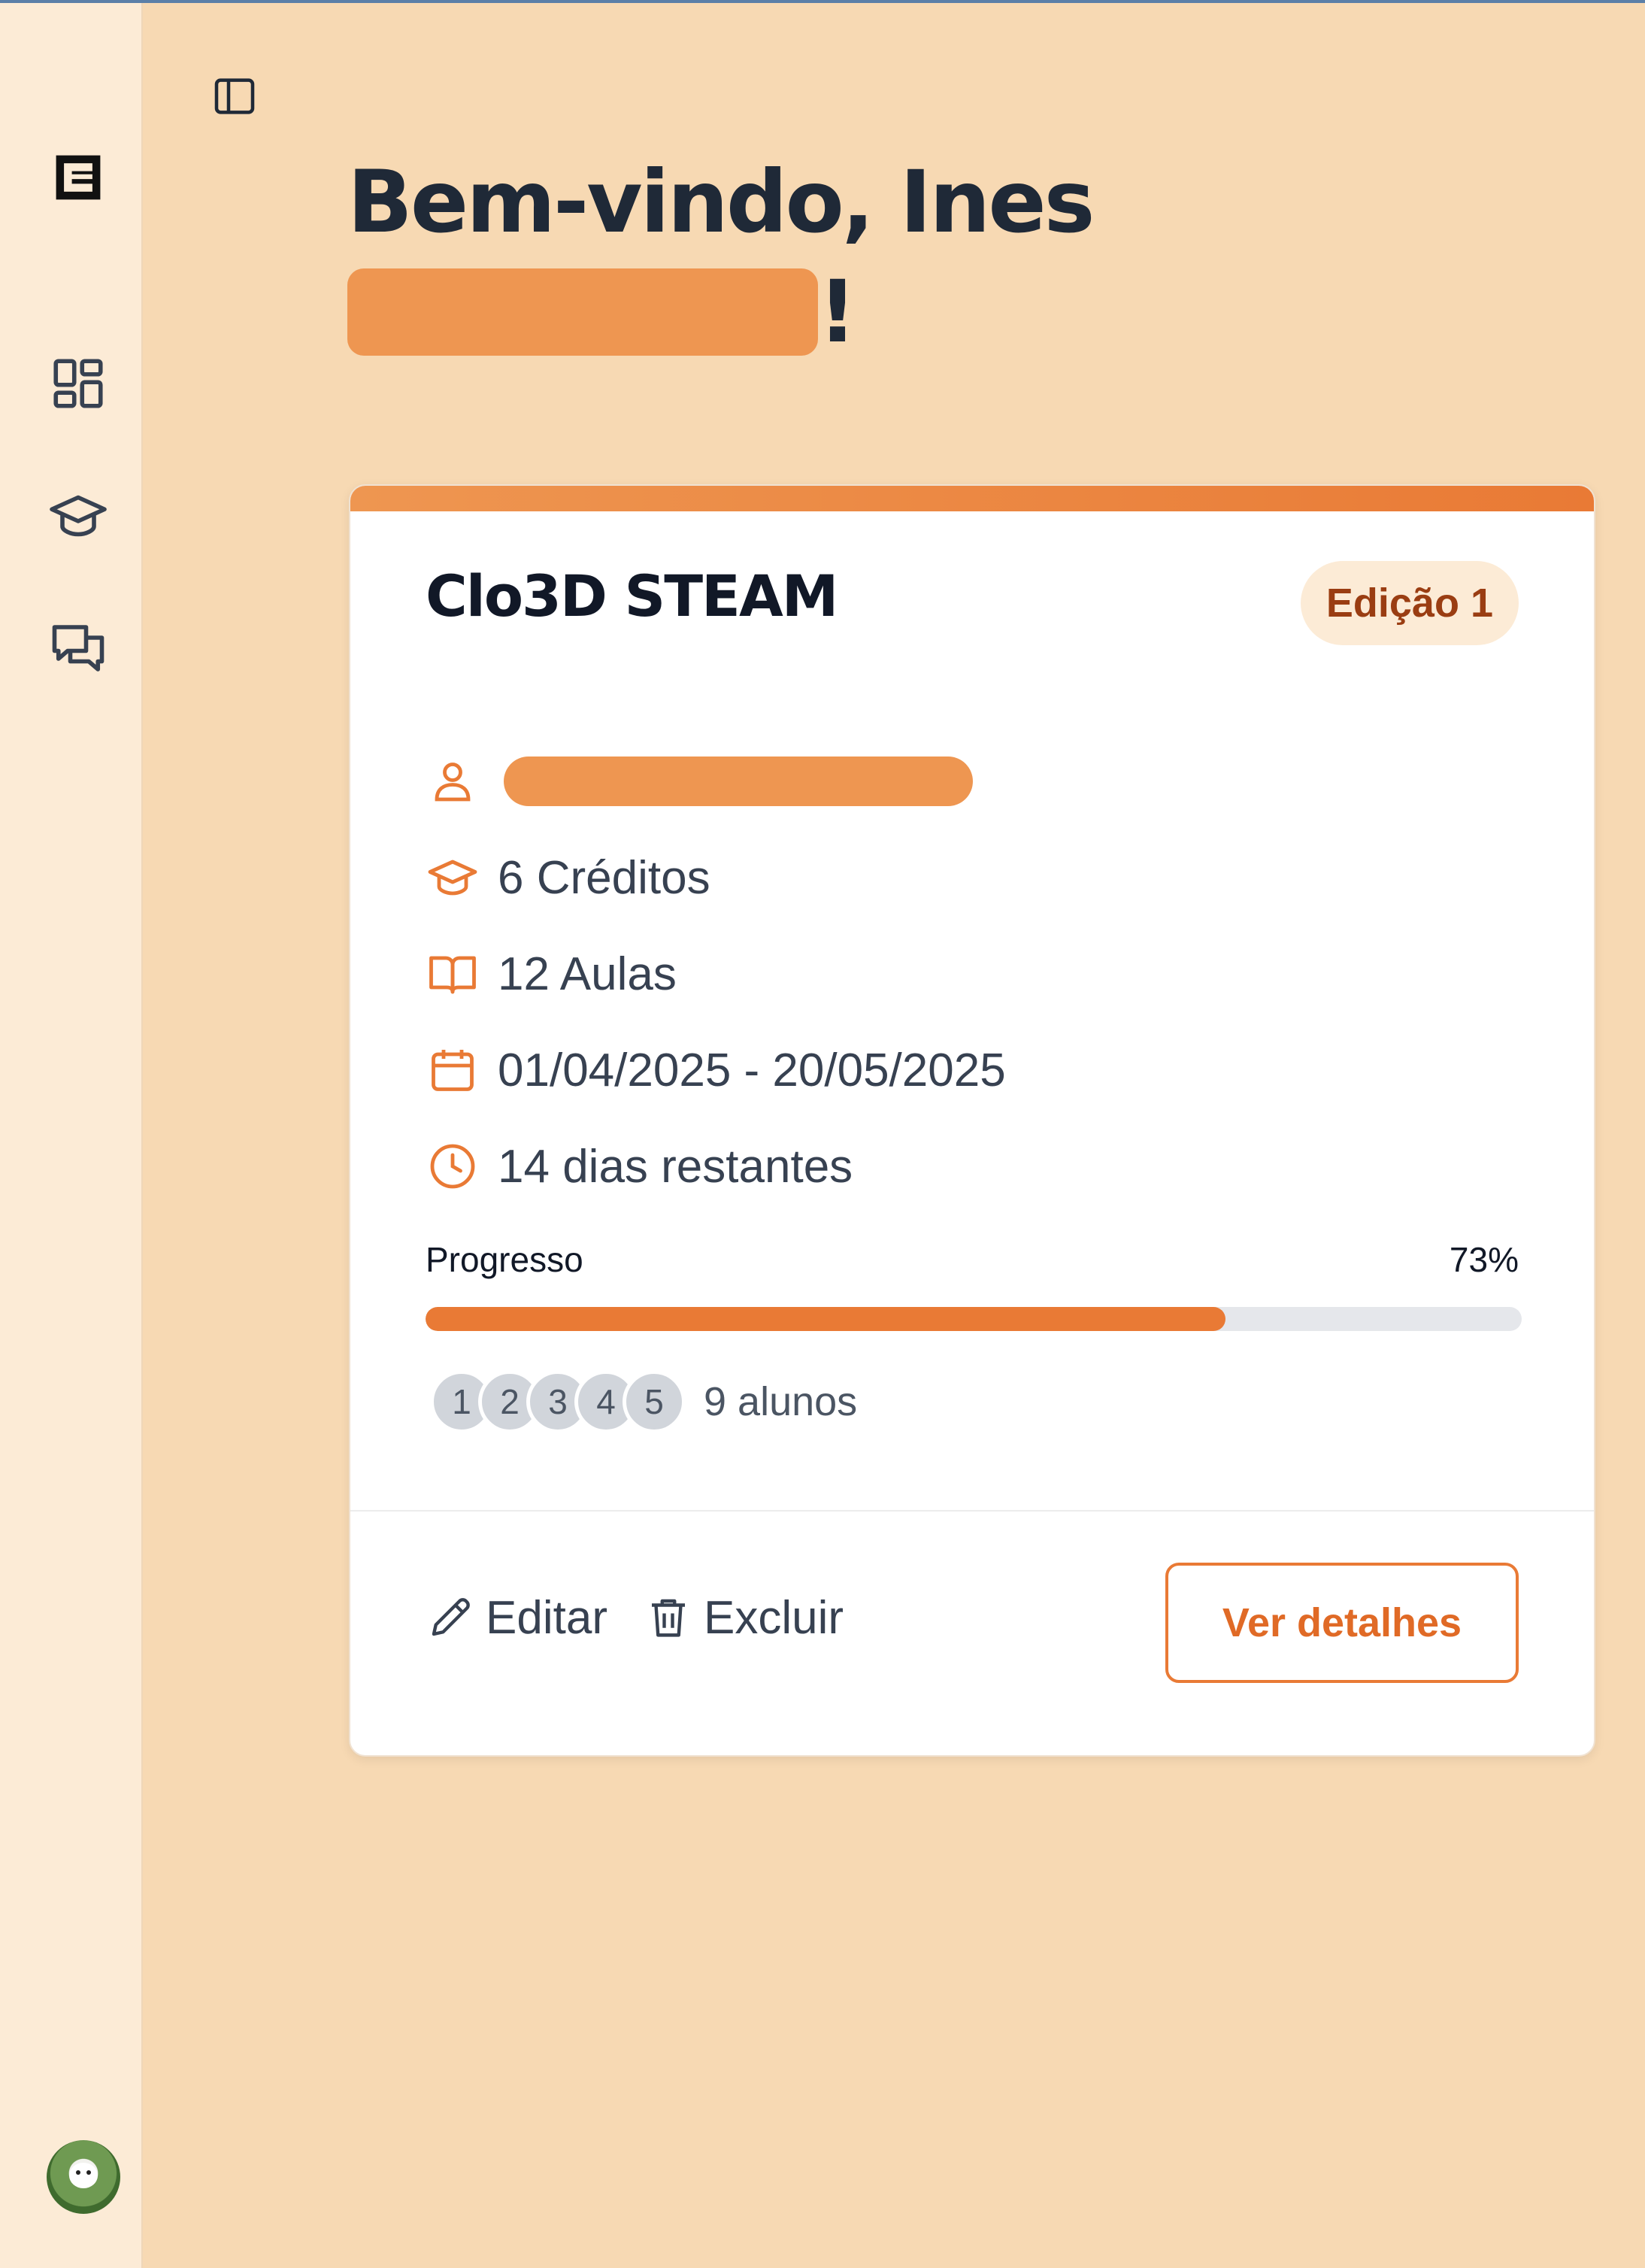 The image size is (1645, 2268). Describe the element at coordinates (837, 312) in the screenshot. I see `welcome-exclamation: !` at that location.